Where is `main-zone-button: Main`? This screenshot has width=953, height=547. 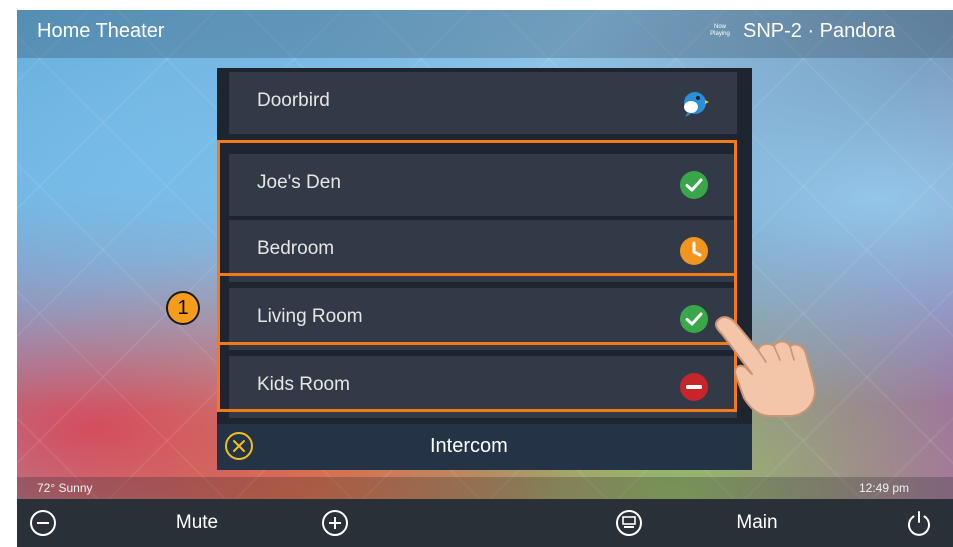
main-zone-button: Main is located at coordinates (757, 523).